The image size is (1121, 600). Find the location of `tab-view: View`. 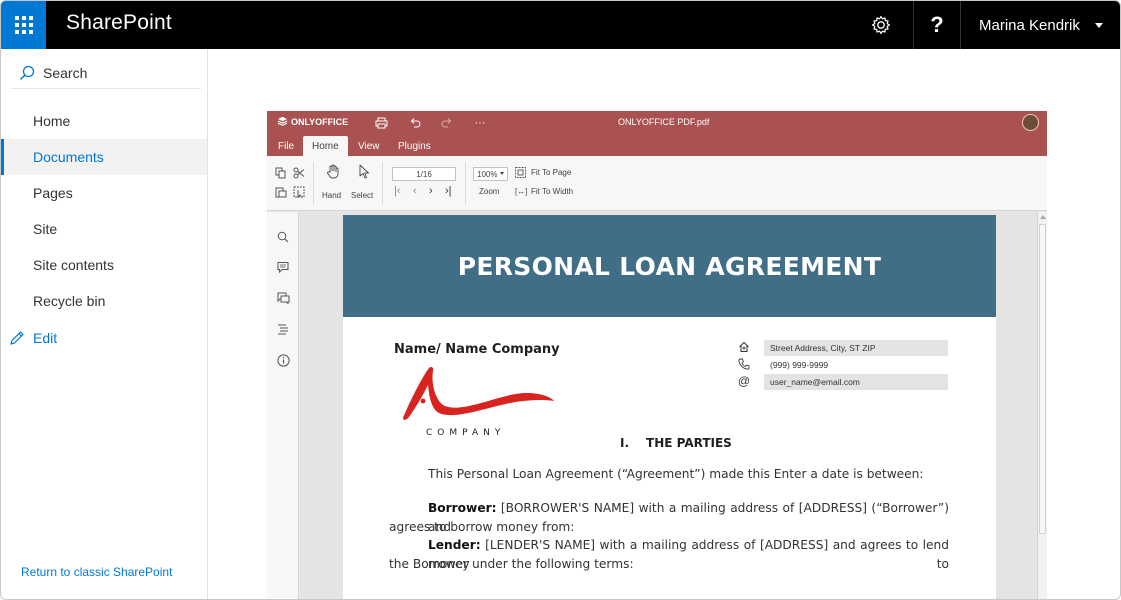

tab-view: View is located at coordinates (369, 146).